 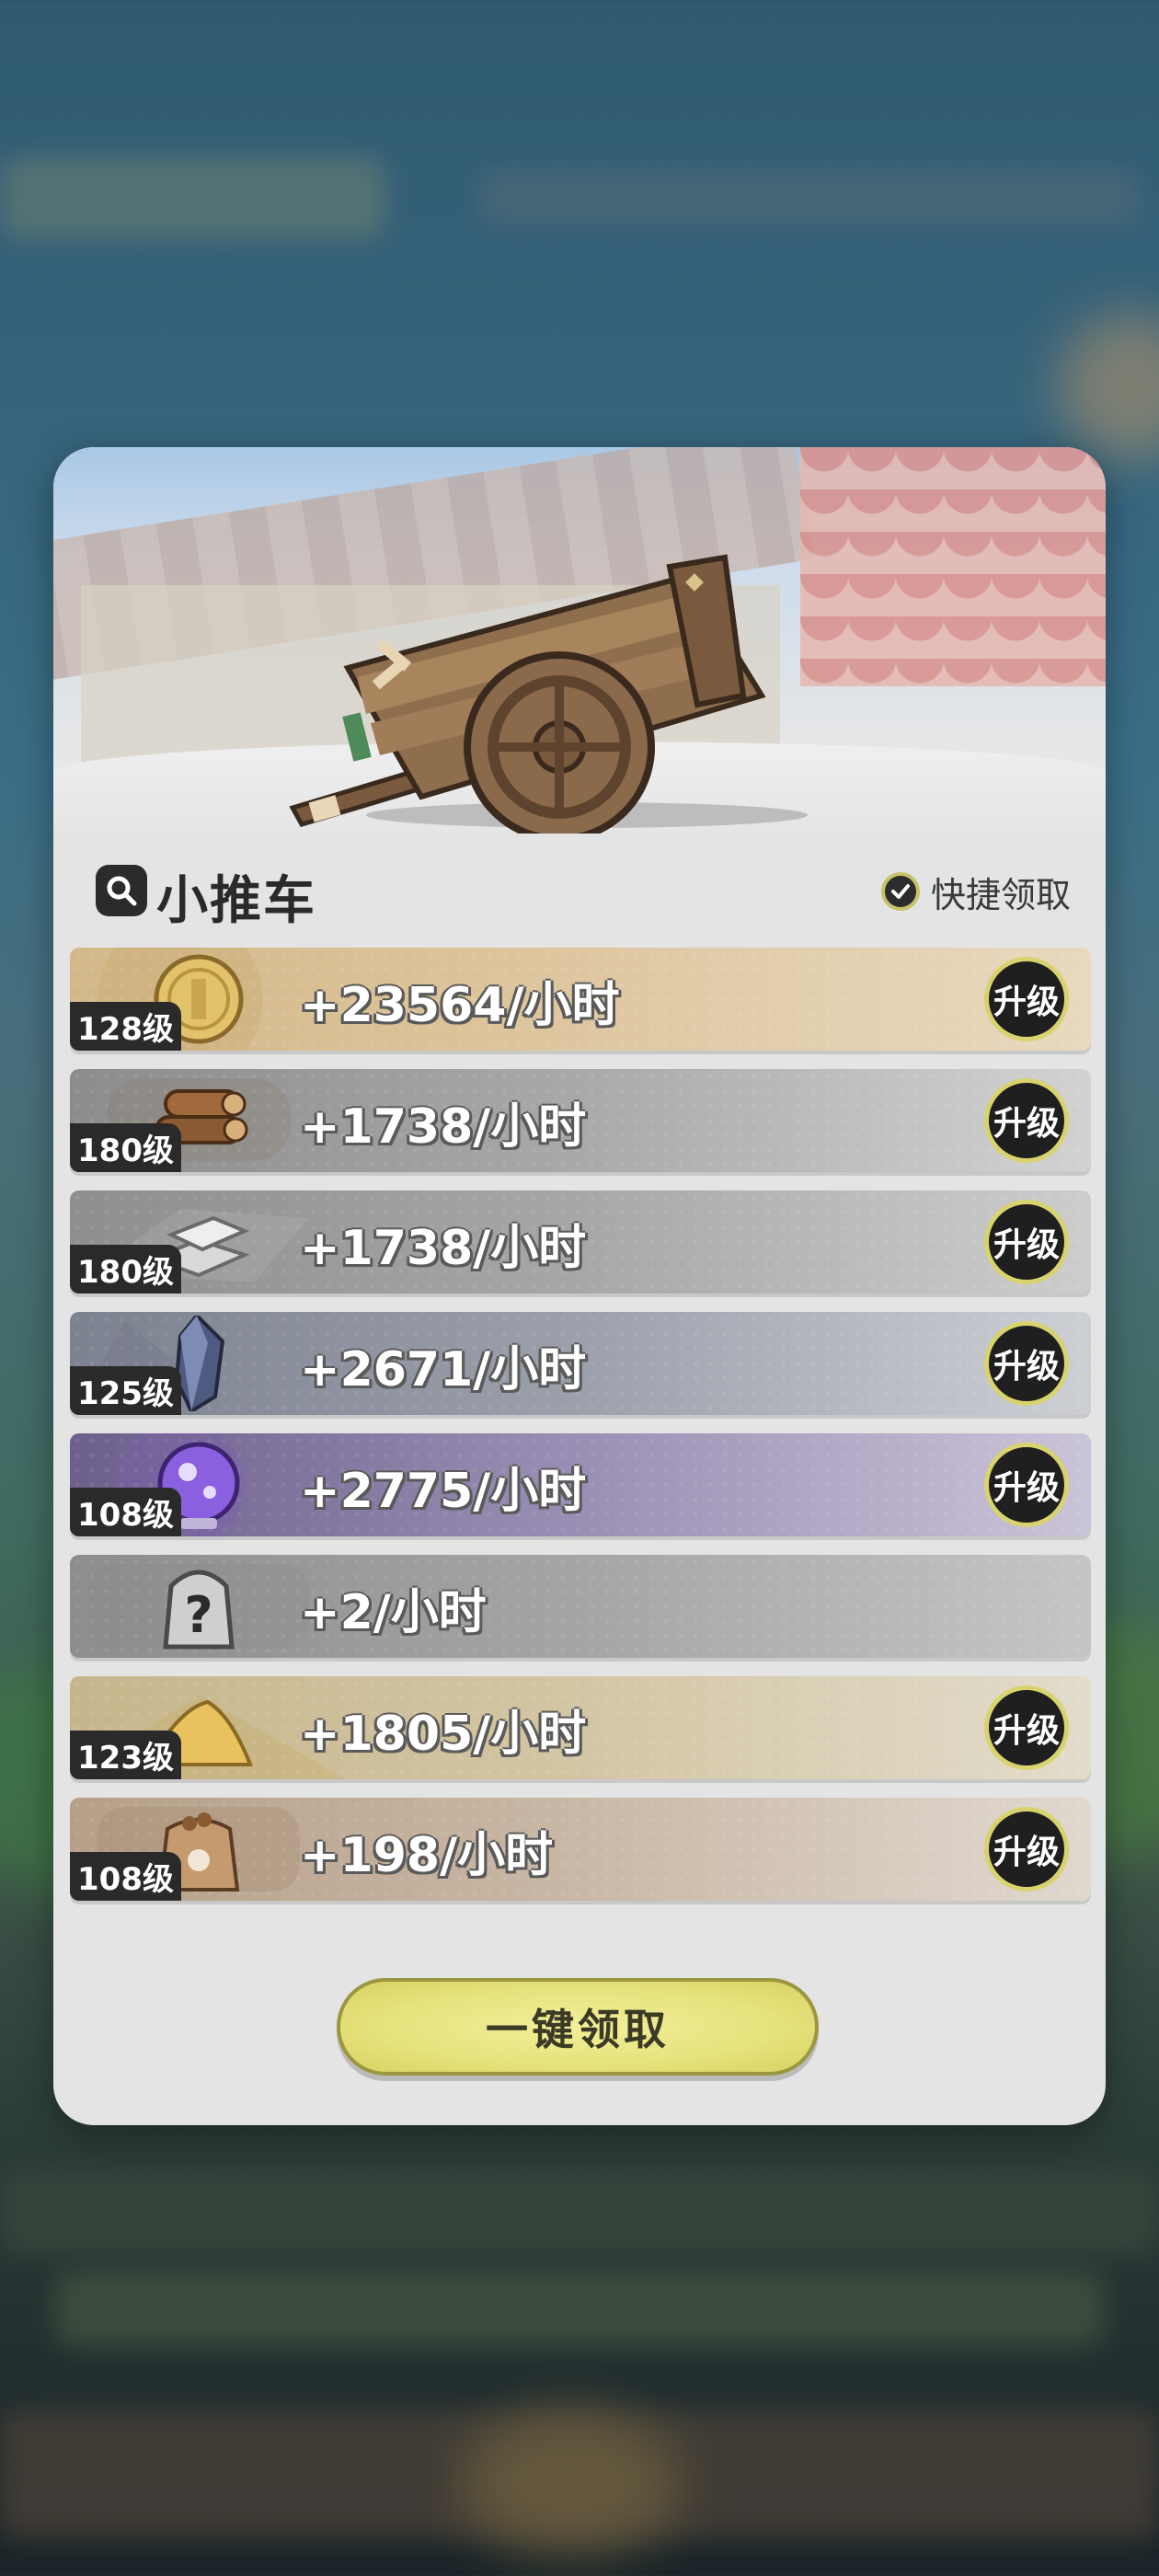 What do you see at coordinates (443, 1491) in the screenshot?
I see `production-rate: +2775/小时` at bounding box center [443, 1491].